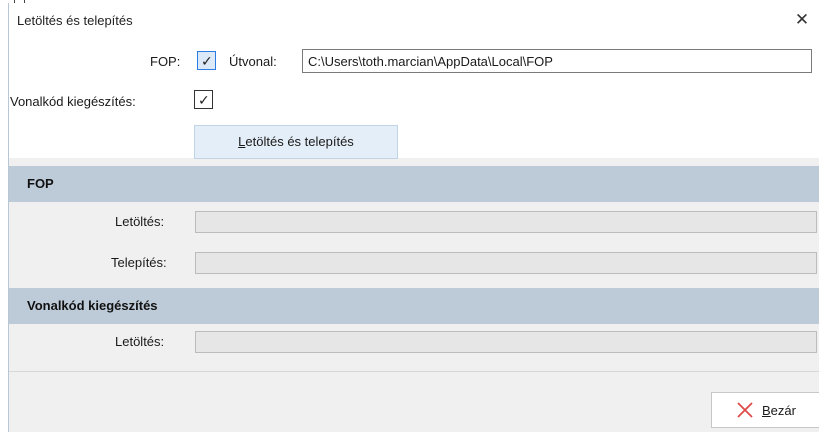 This screenshot has height=432, width=819. Describe the element at coordinates (140, 341) in the screenshot. I see `barcode-download-label: Letöltés:` at that location.